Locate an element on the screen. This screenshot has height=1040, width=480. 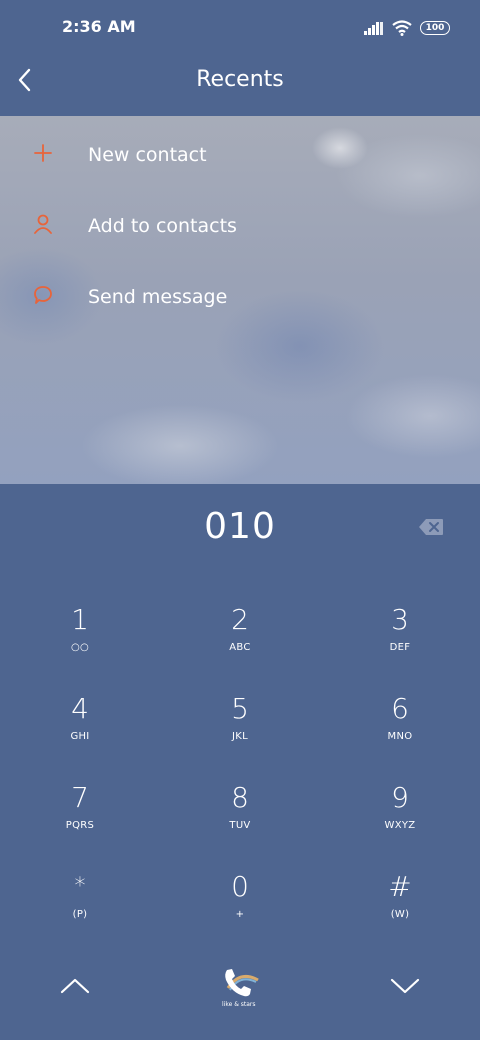
key-6: 6 MNO is located at coordinates (400, 733).